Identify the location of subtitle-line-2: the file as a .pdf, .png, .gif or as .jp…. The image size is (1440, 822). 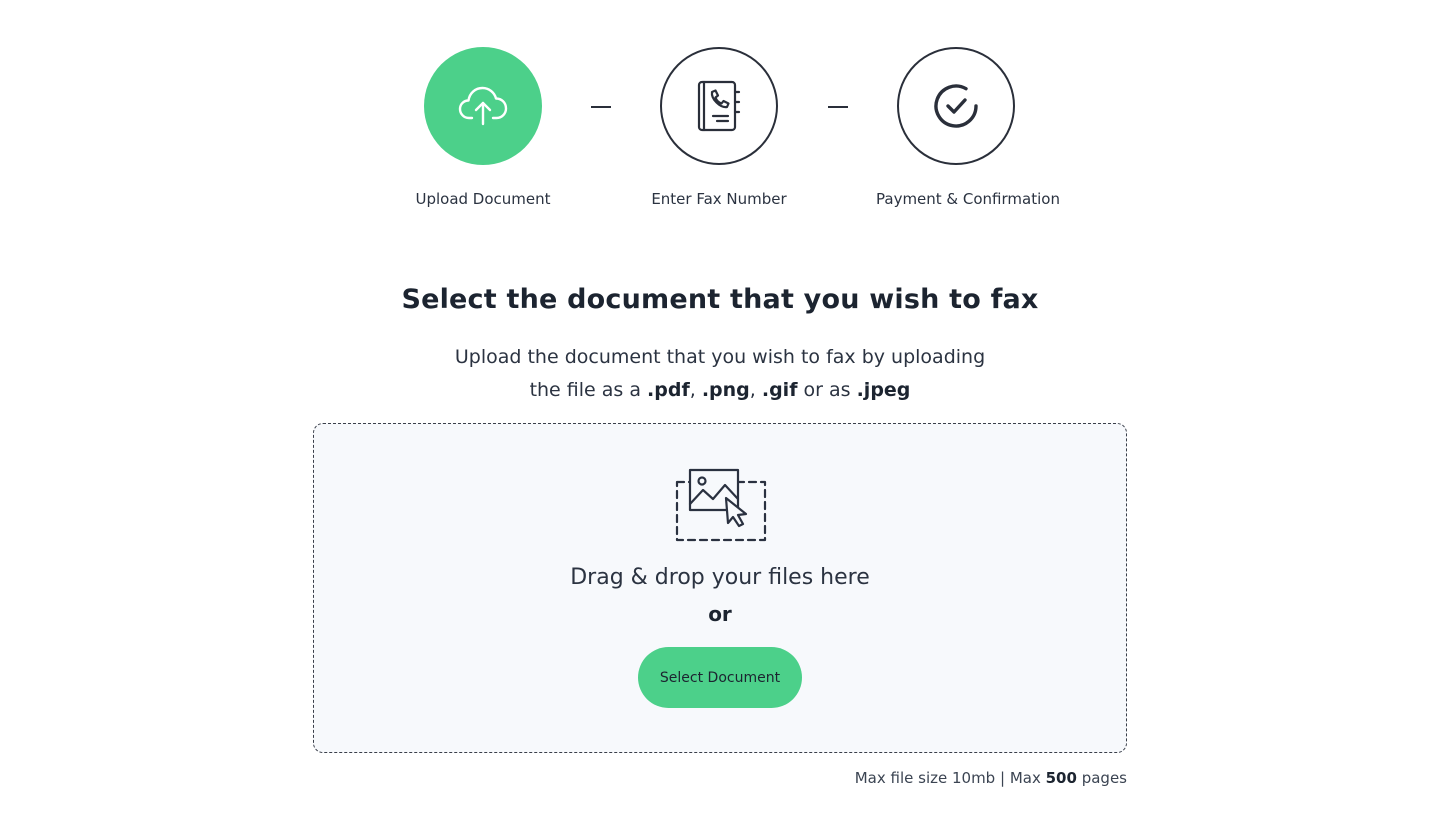
(720, 390).